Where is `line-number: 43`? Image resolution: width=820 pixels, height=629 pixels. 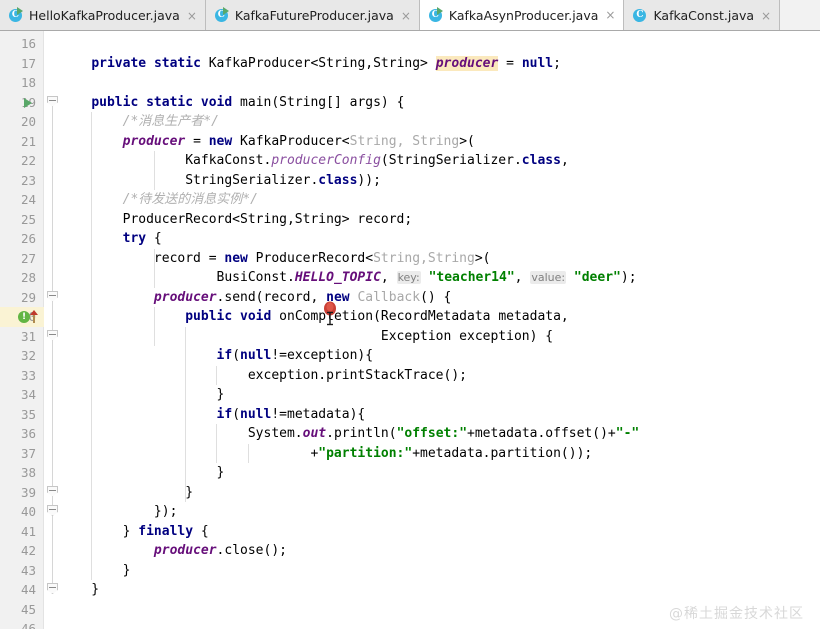 line-number: 43 is located at coordinates (28, 570).